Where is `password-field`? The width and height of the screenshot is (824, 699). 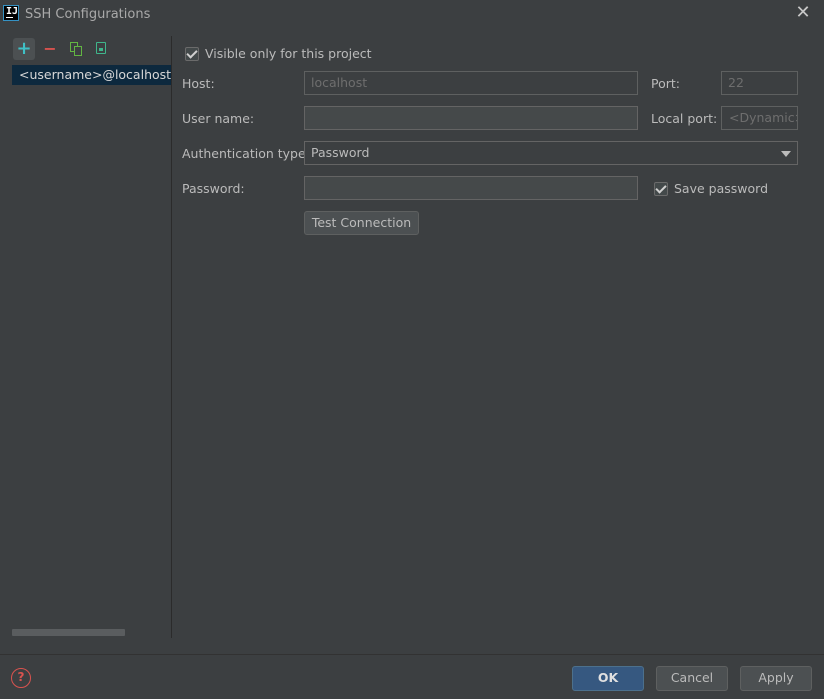 password-field is located at coordinates (471, 188).